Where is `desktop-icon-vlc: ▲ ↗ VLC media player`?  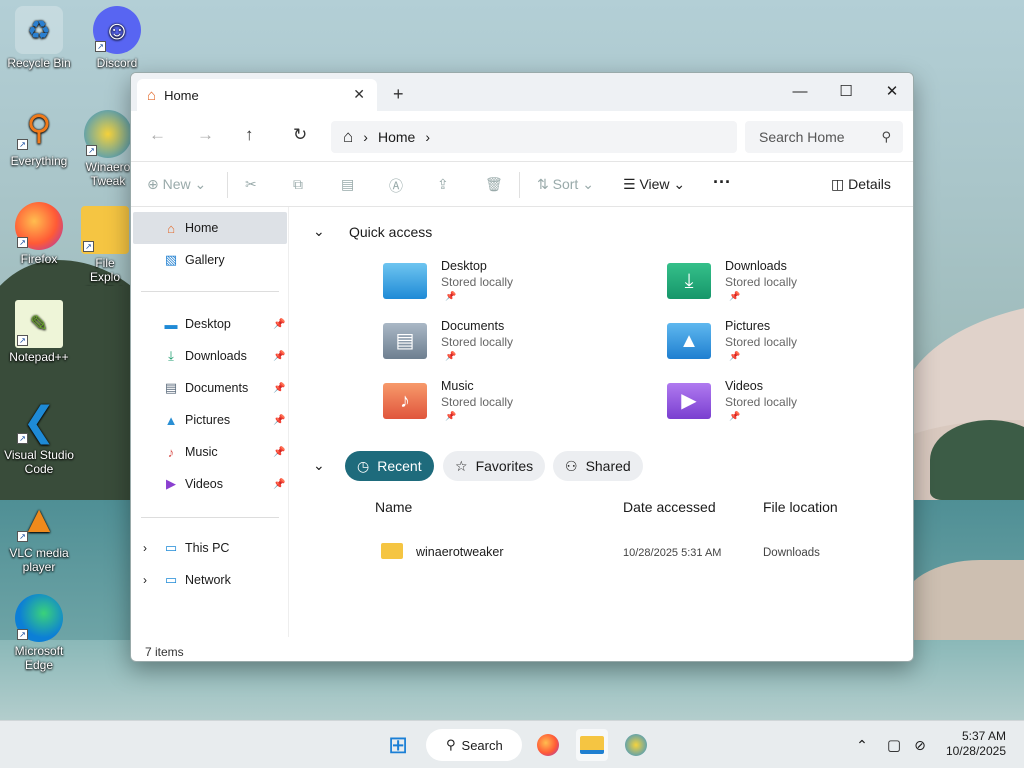
desktop-icon-vlc: ▲ ↗ VLC media player is located at coordinates (39, 535).